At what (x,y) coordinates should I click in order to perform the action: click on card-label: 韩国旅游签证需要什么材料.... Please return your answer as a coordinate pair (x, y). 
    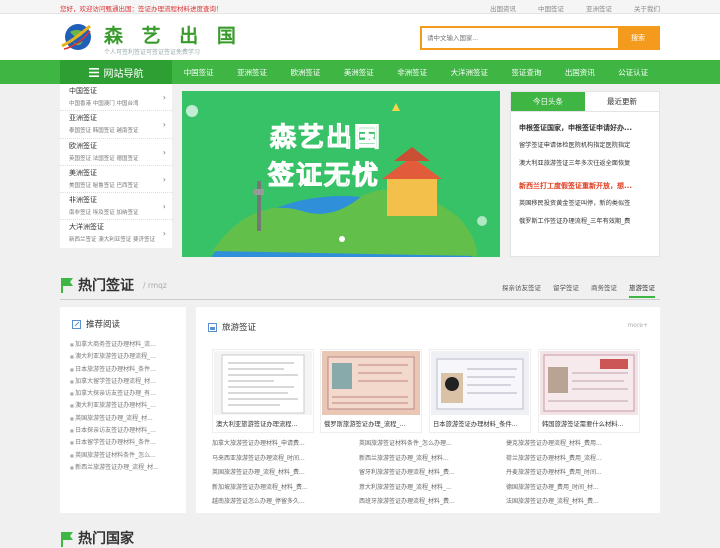
    Looking at the image, I should click on (590, 423).